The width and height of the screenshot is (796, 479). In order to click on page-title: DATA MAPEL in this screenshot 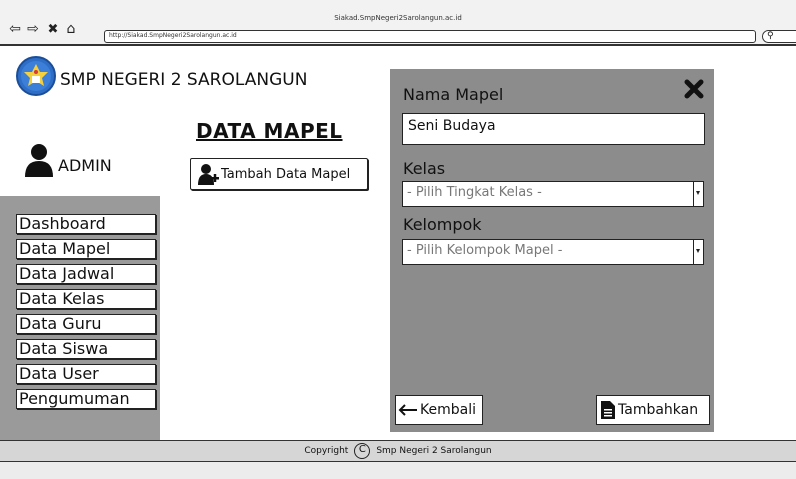, I will do `click(269, 131)`.